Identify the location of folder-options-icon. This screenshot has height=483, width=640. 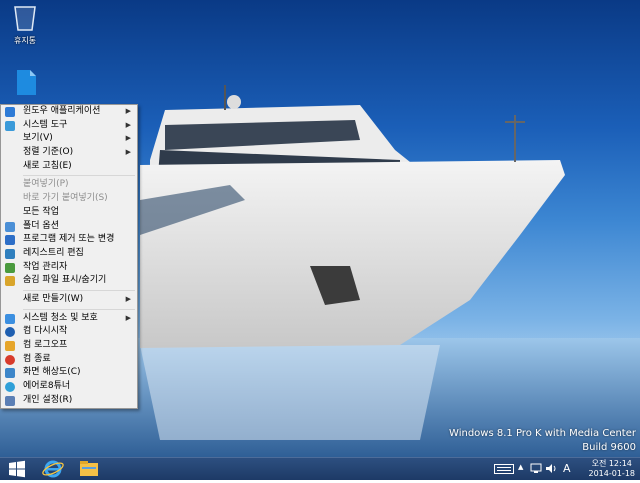
(10, 226).